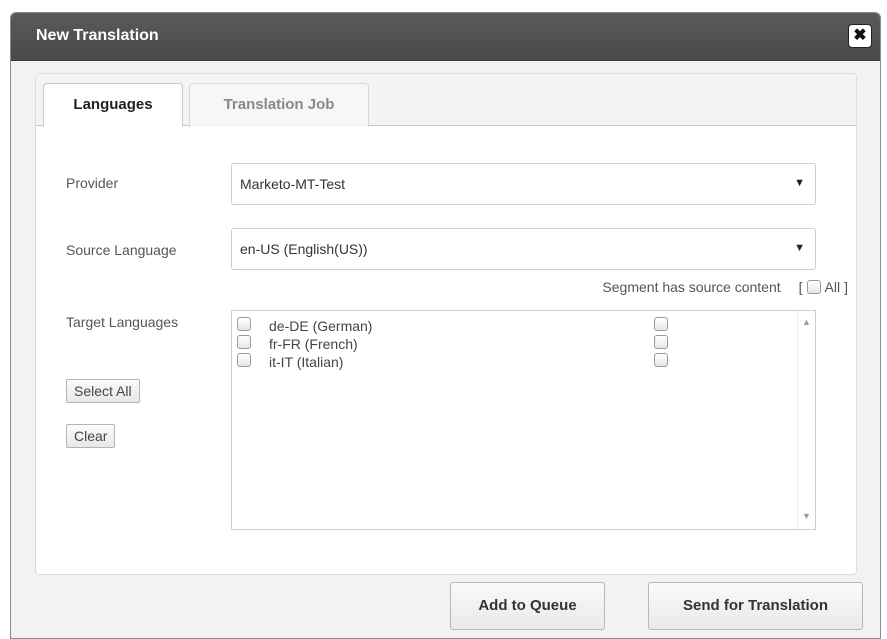 The width and height of the screenshot is (887, 639). What do you see at coordinates (523, 249) in the screenshot?
I see `source-language-select: en-US (English(US)) ▼` at bounding box center [523, 249].